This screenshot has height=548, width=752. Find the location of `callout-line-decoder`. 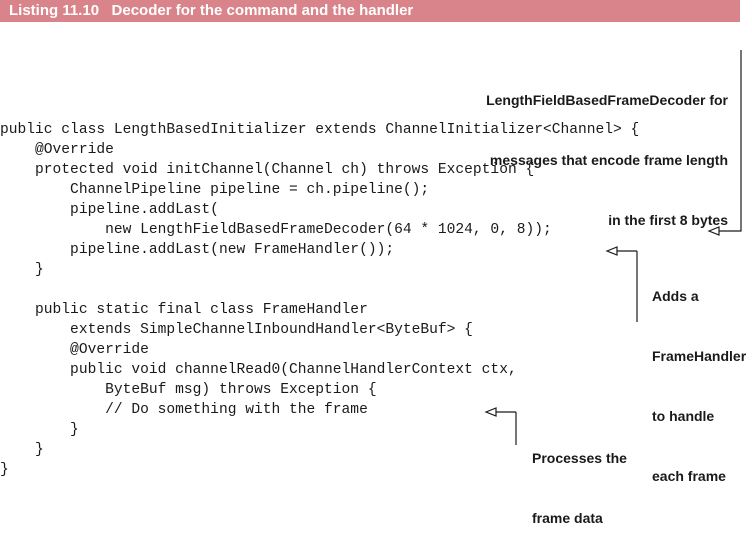

callout-line-decoder is located at coordinates (730, 141).